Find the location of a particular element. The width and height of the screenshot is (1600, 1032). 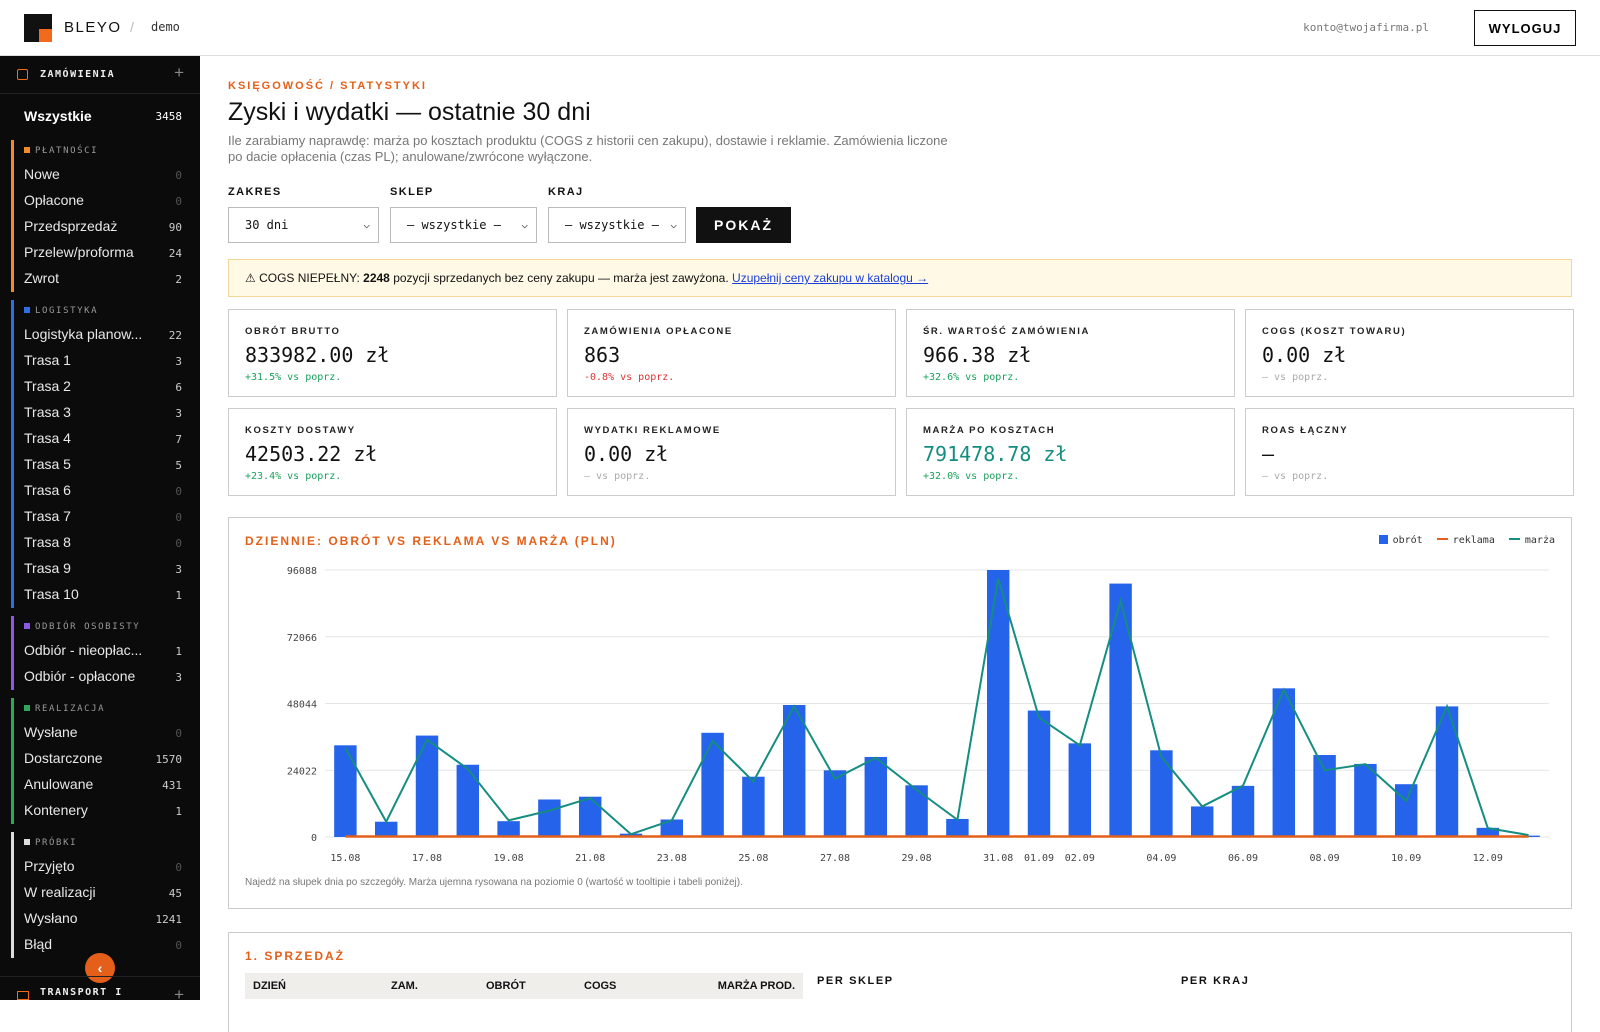

kpi-label: COGS (KOSZT TOWARU) is located at coordinates (1334, 331).